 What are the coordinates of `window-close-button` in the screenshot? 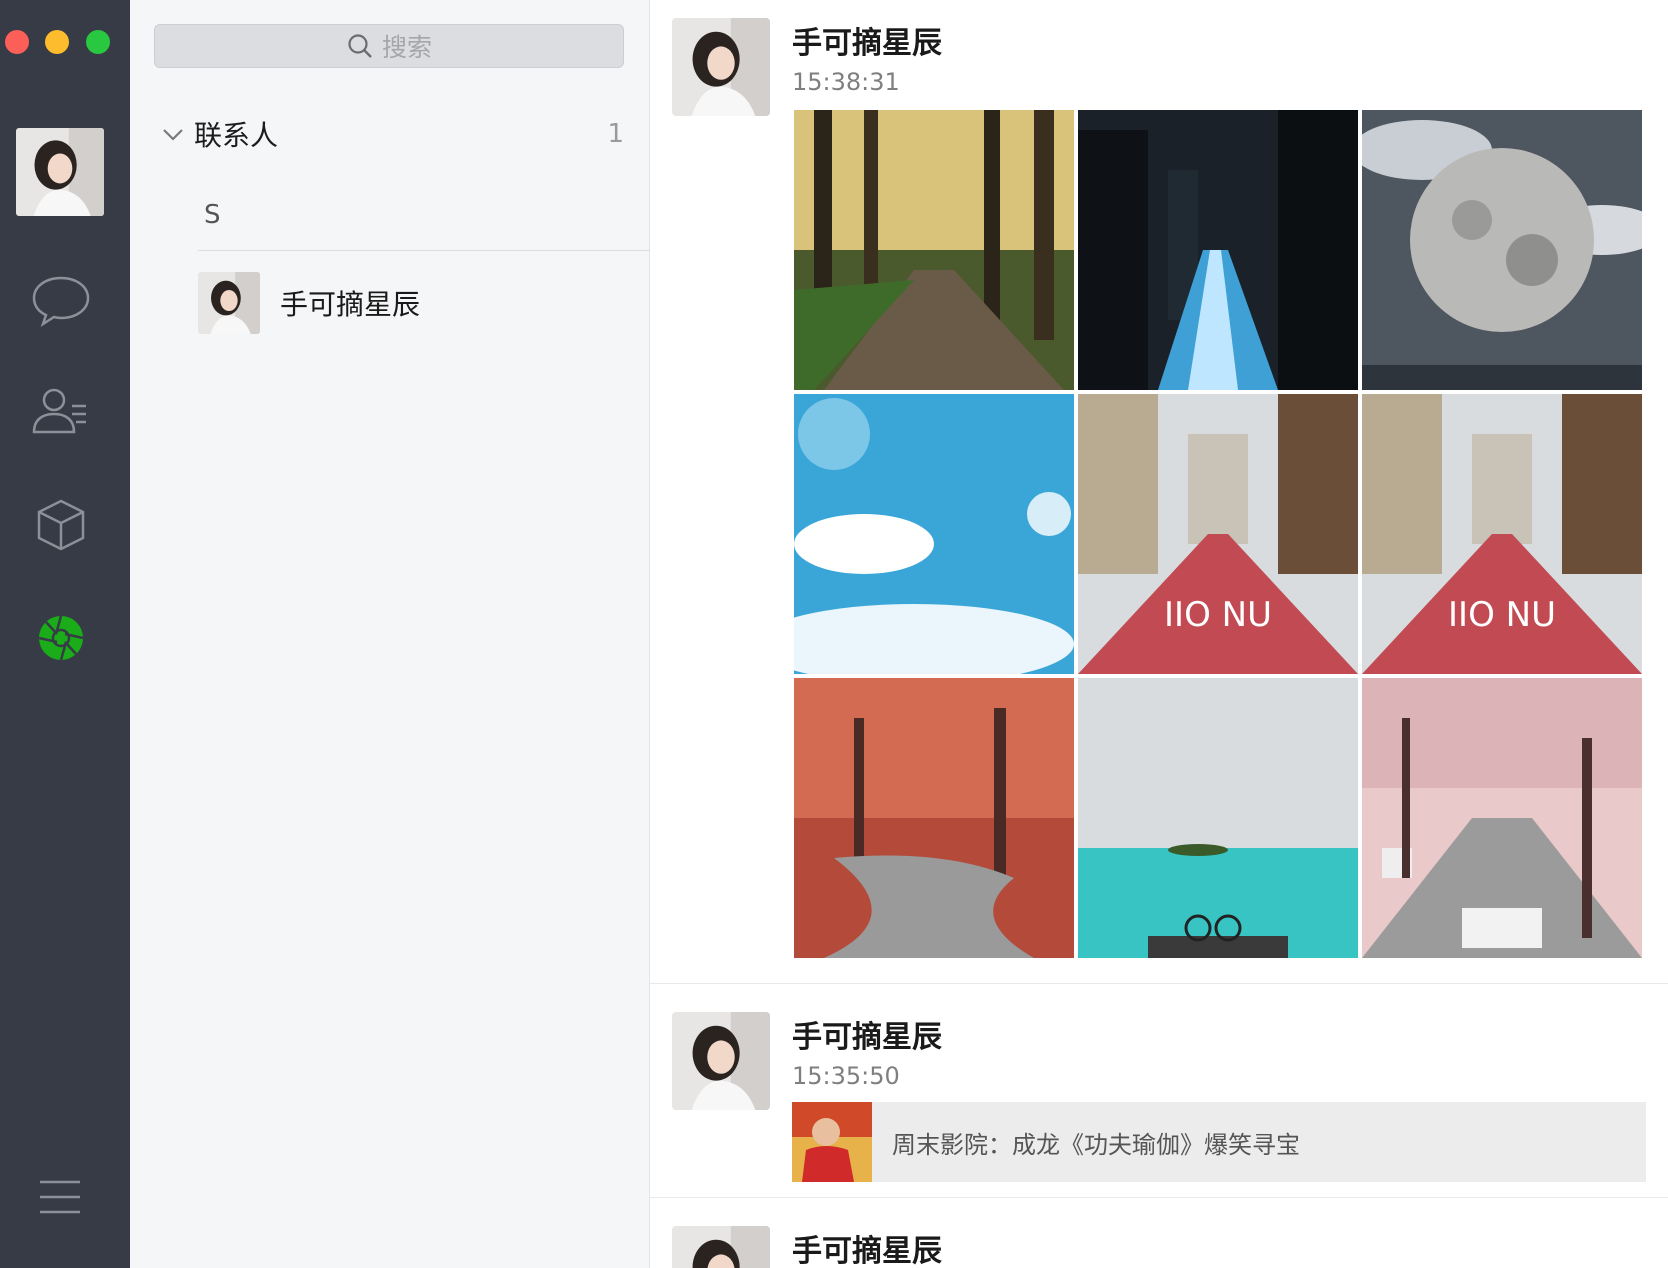 It's located at (17, 42).